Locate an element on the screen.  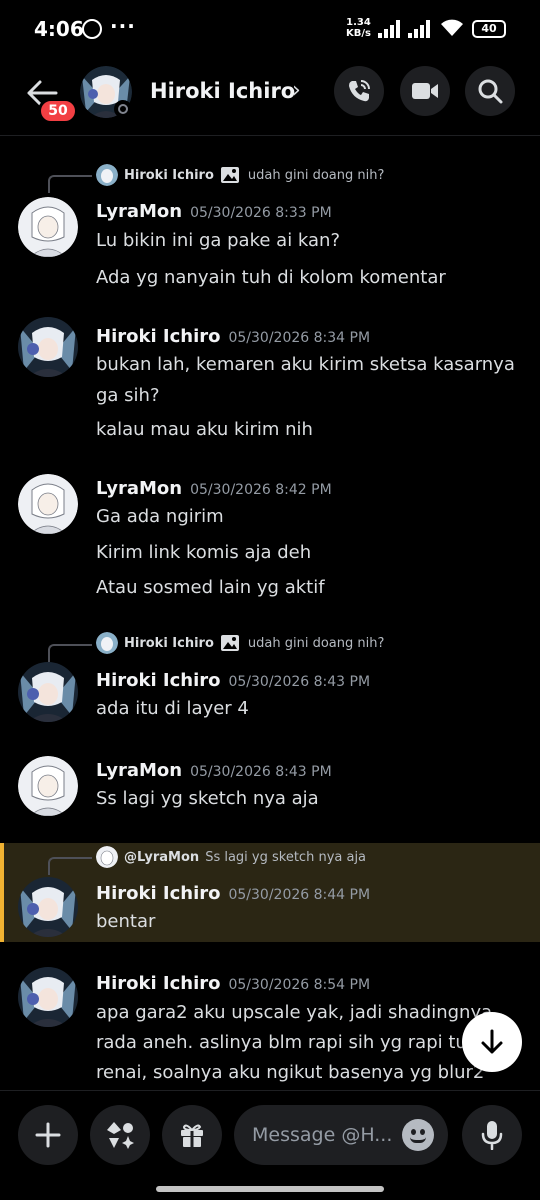
phone-call-icon is located at coordinates (359, 91).